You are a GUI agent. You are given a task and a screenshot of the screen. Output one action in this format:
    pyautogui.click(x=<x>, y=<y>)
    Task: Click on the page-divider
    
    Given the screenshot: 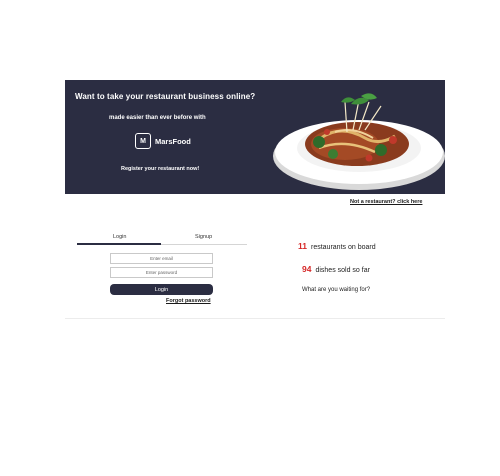 What is the action you would take?
    pyautogui.click(x=255, y=318)
    